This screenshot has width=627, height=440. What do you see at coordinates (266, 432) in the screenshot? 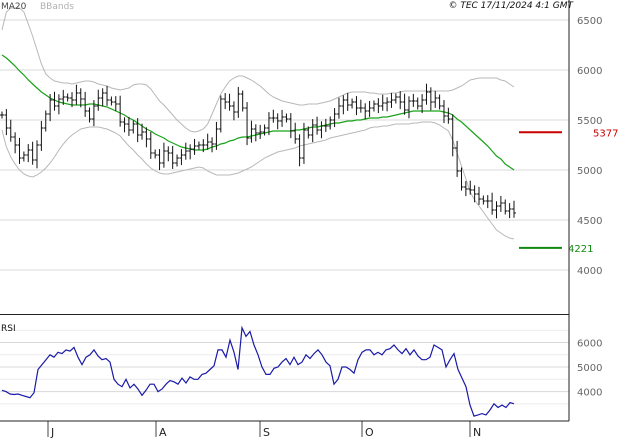
I see `month-tick-label: S` at bounding box center [266, 432].